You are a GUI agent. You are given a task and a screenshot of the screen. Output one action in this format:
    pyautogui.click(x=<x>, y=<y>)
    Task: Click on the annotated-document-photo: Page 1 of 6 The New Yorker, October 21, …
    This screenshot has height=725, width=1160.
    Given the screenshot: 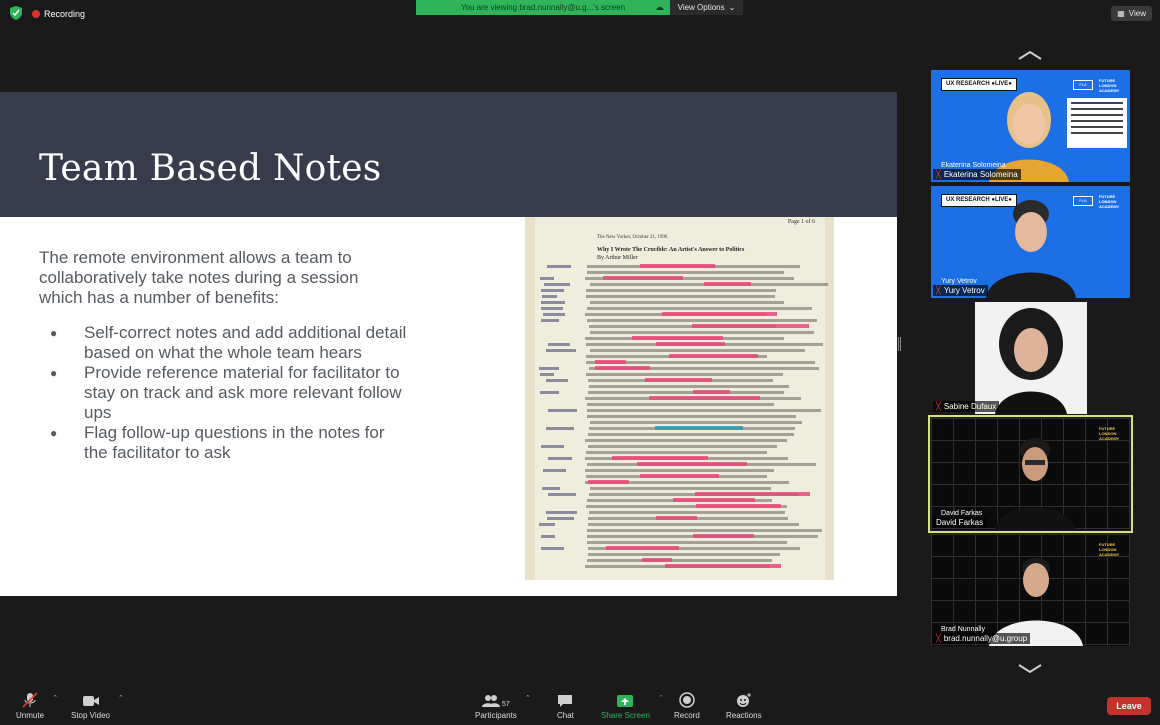 What is the action you would take?
    pyautogui.click(x=679, y=398)
    